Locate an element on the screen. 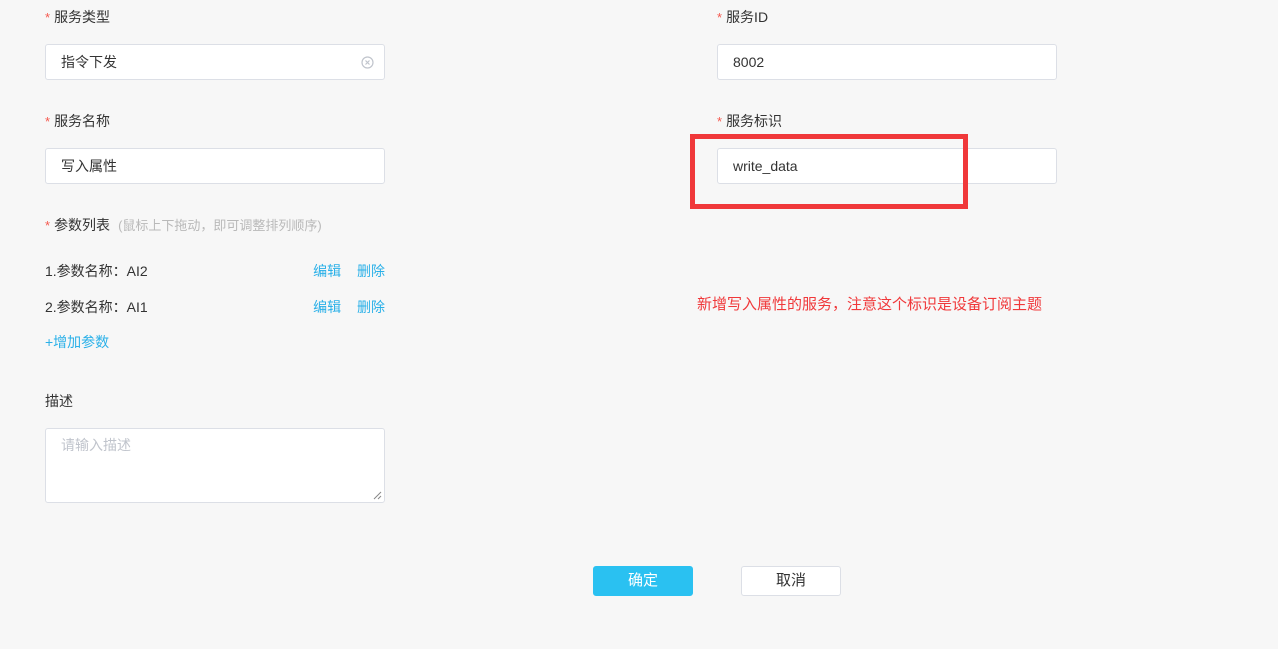 This screenshot has height=649, width=1278. description-placeholder: 请输入描述 is located at coordinates (96, 445).